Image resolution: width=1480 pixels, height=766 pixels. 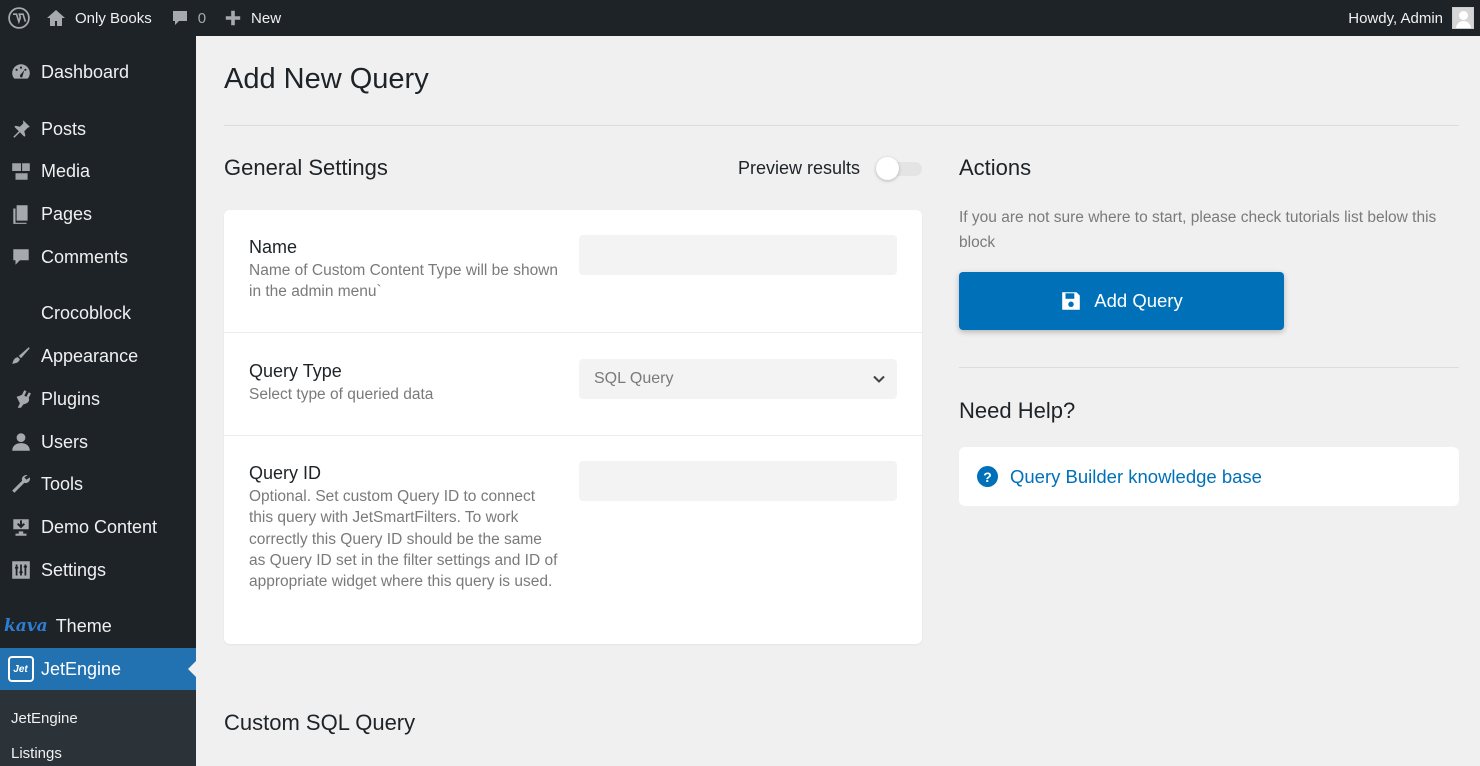 I want to click on home-icon, so click(x=56, y=18).